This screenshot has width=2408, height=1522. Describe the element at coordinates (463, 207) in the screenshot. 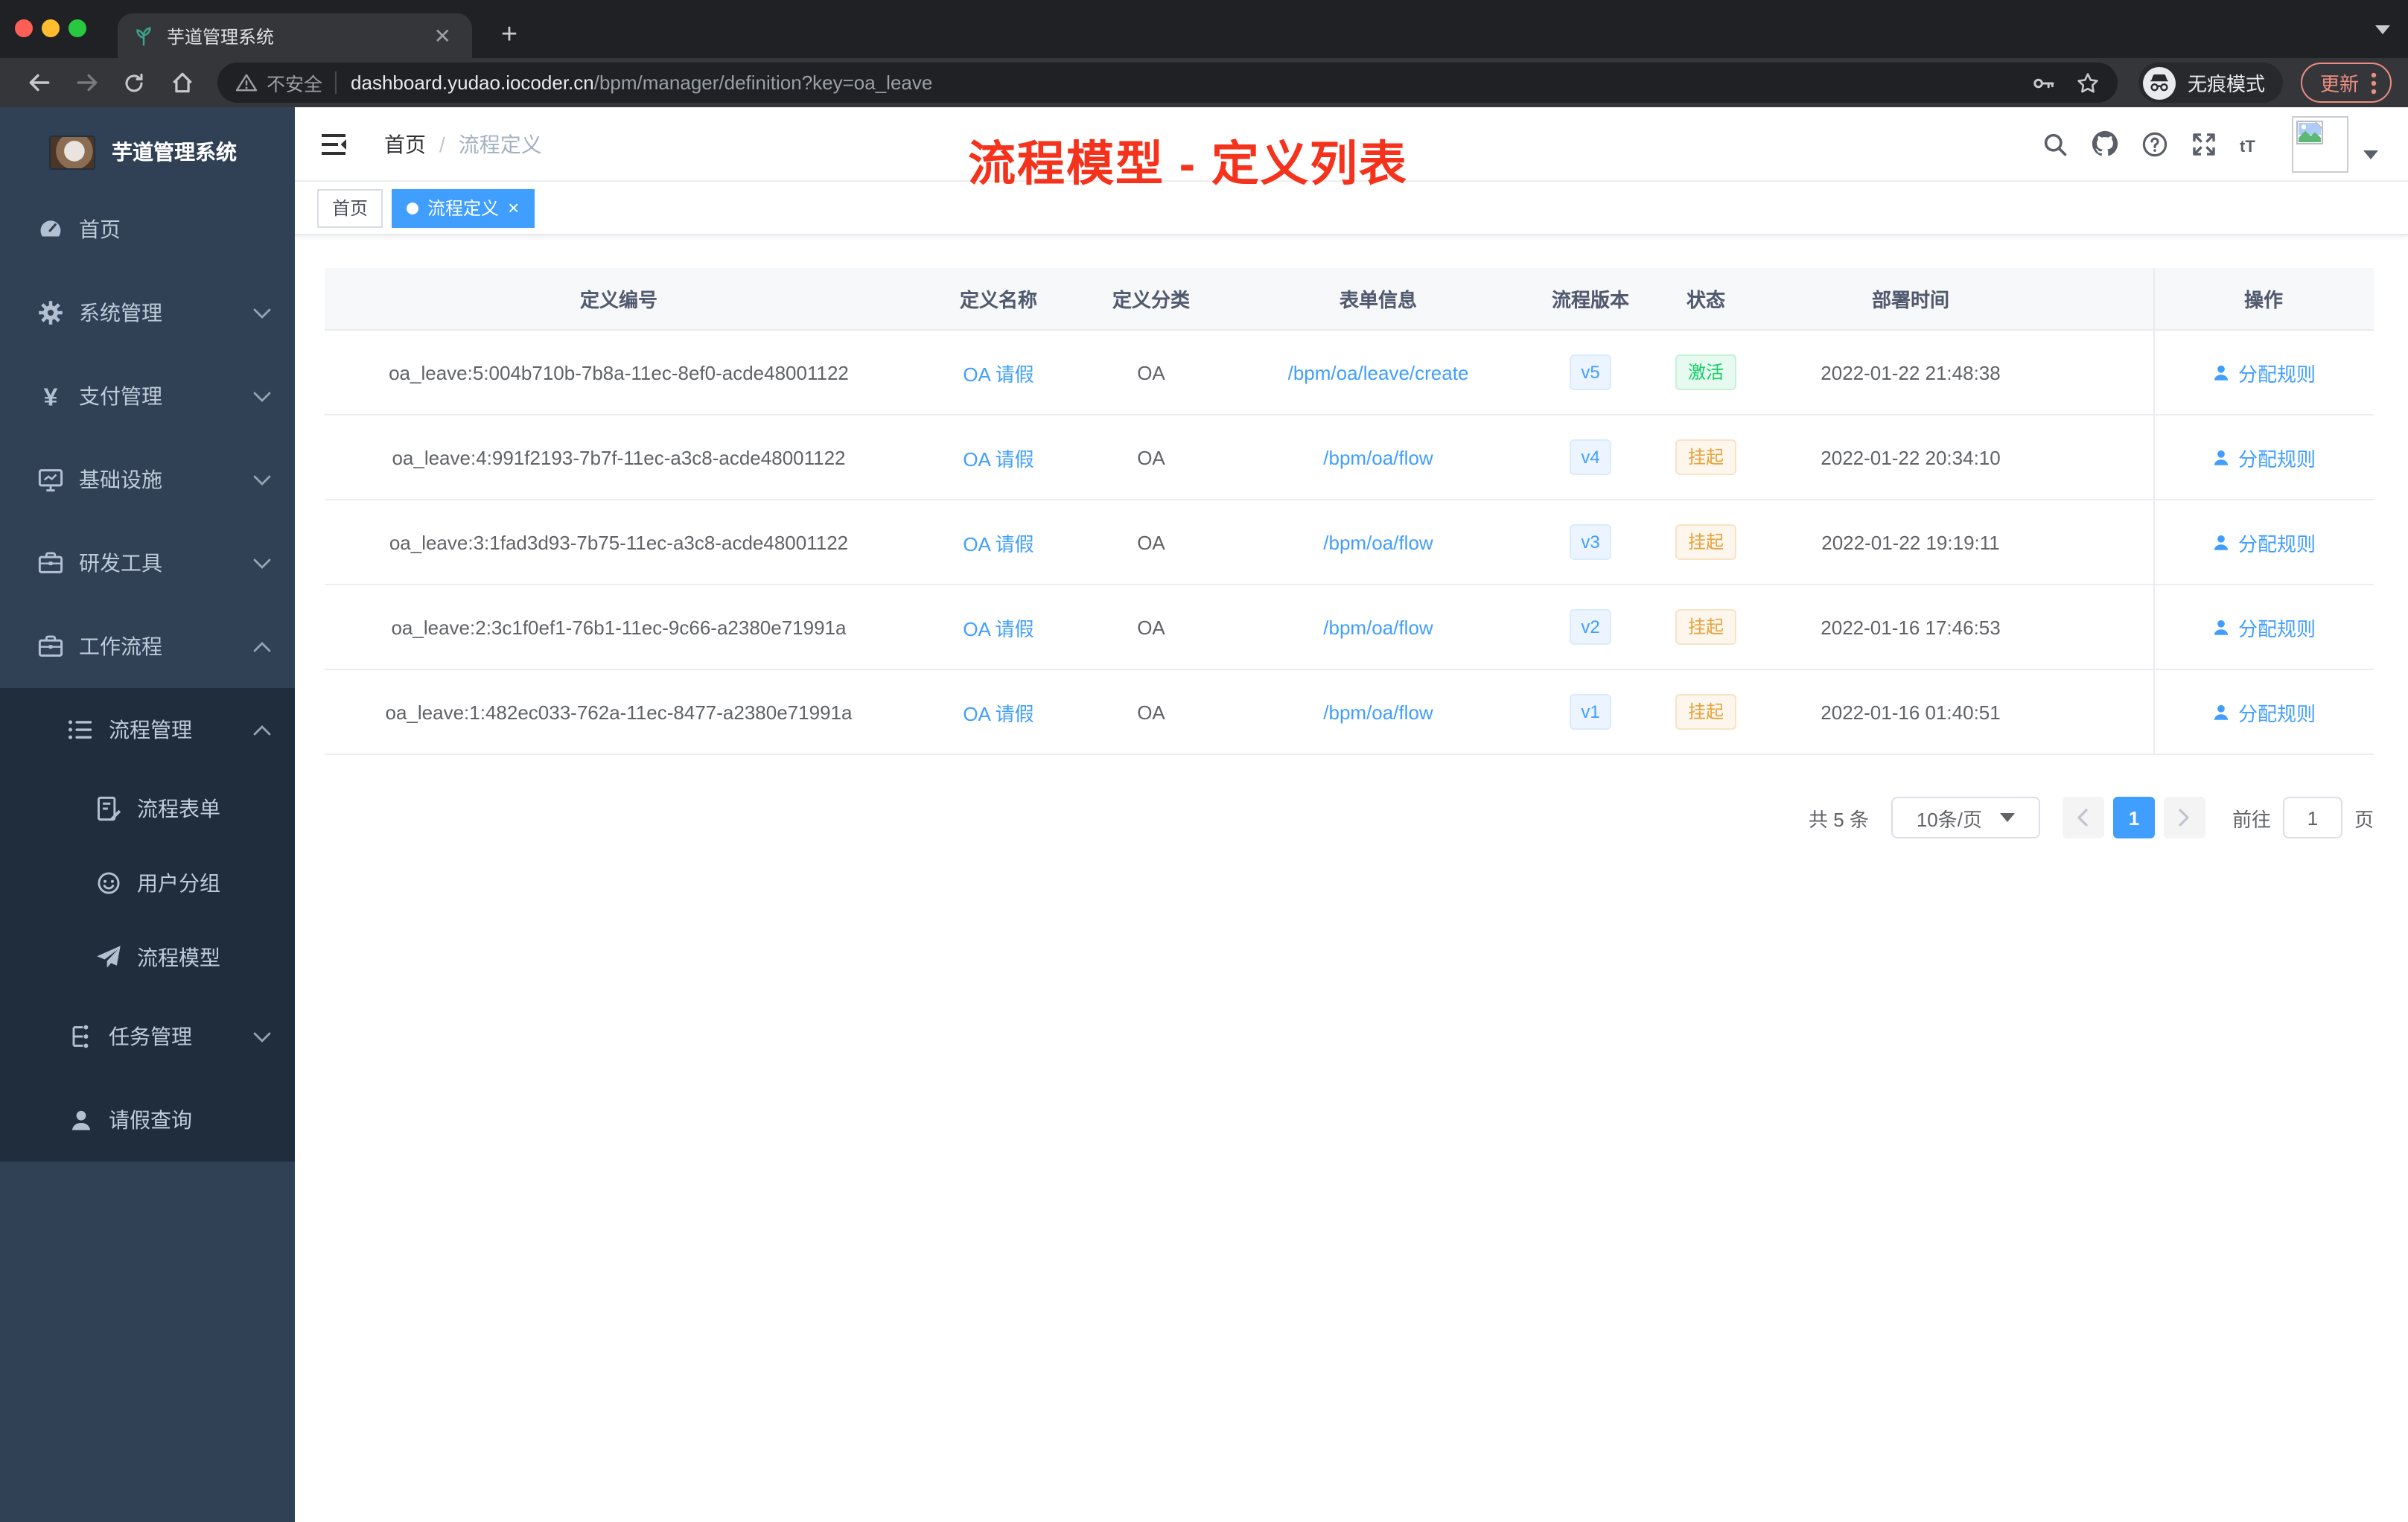

I see `tag-process-definition: 流程定义 ×` at that location.